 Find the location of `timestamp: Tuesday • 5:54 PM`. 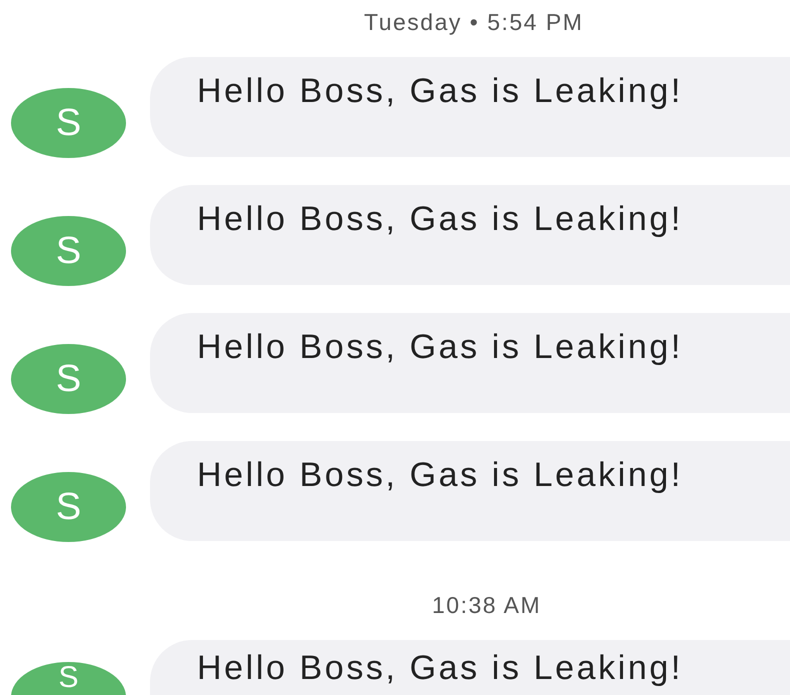

timestamp: Tuesday • 5:54 PM is located at coordinates (474, 22).